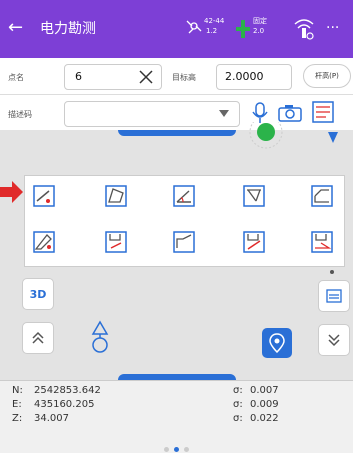  I want to click on sigma-e-value: 0.009, so click(264, 404).